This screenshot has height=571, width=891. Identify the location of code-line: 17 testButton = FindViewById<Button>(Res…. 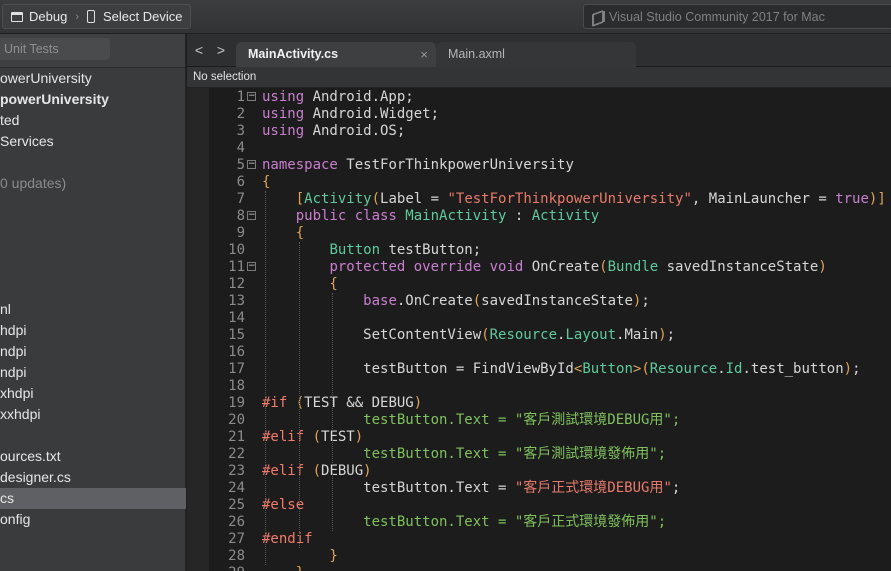
(539, 369).